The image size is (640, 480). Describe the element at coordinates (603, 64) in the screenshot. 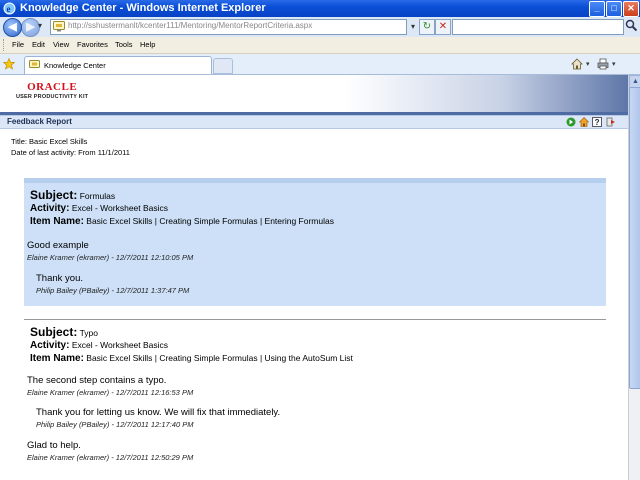

I see `print-icon` at that location.